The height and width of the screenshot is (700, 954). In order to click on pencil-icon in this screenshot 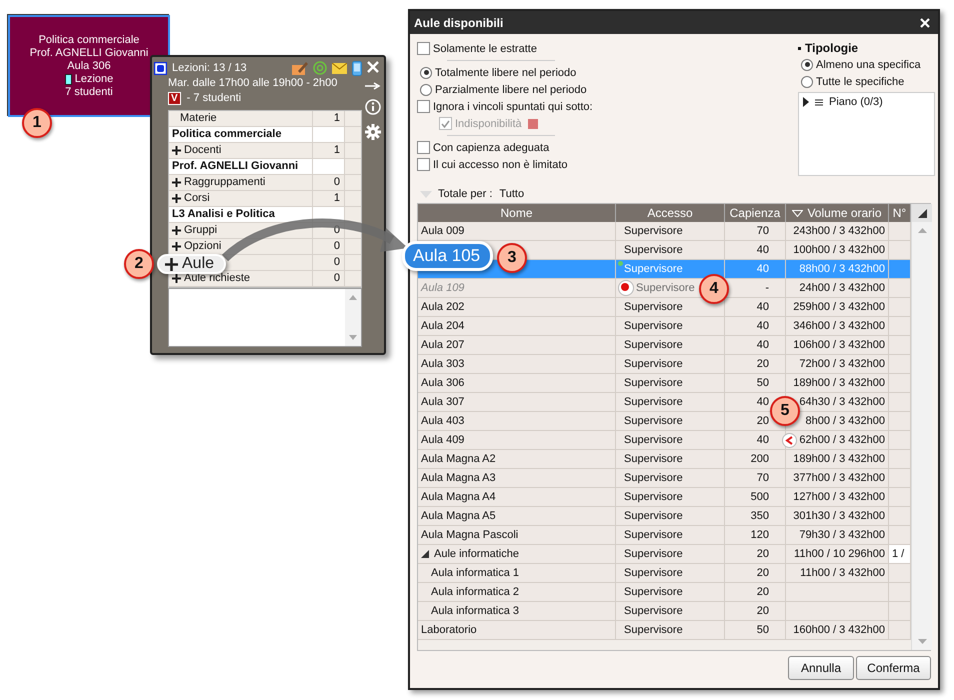, I will do `click(300, 68)`.